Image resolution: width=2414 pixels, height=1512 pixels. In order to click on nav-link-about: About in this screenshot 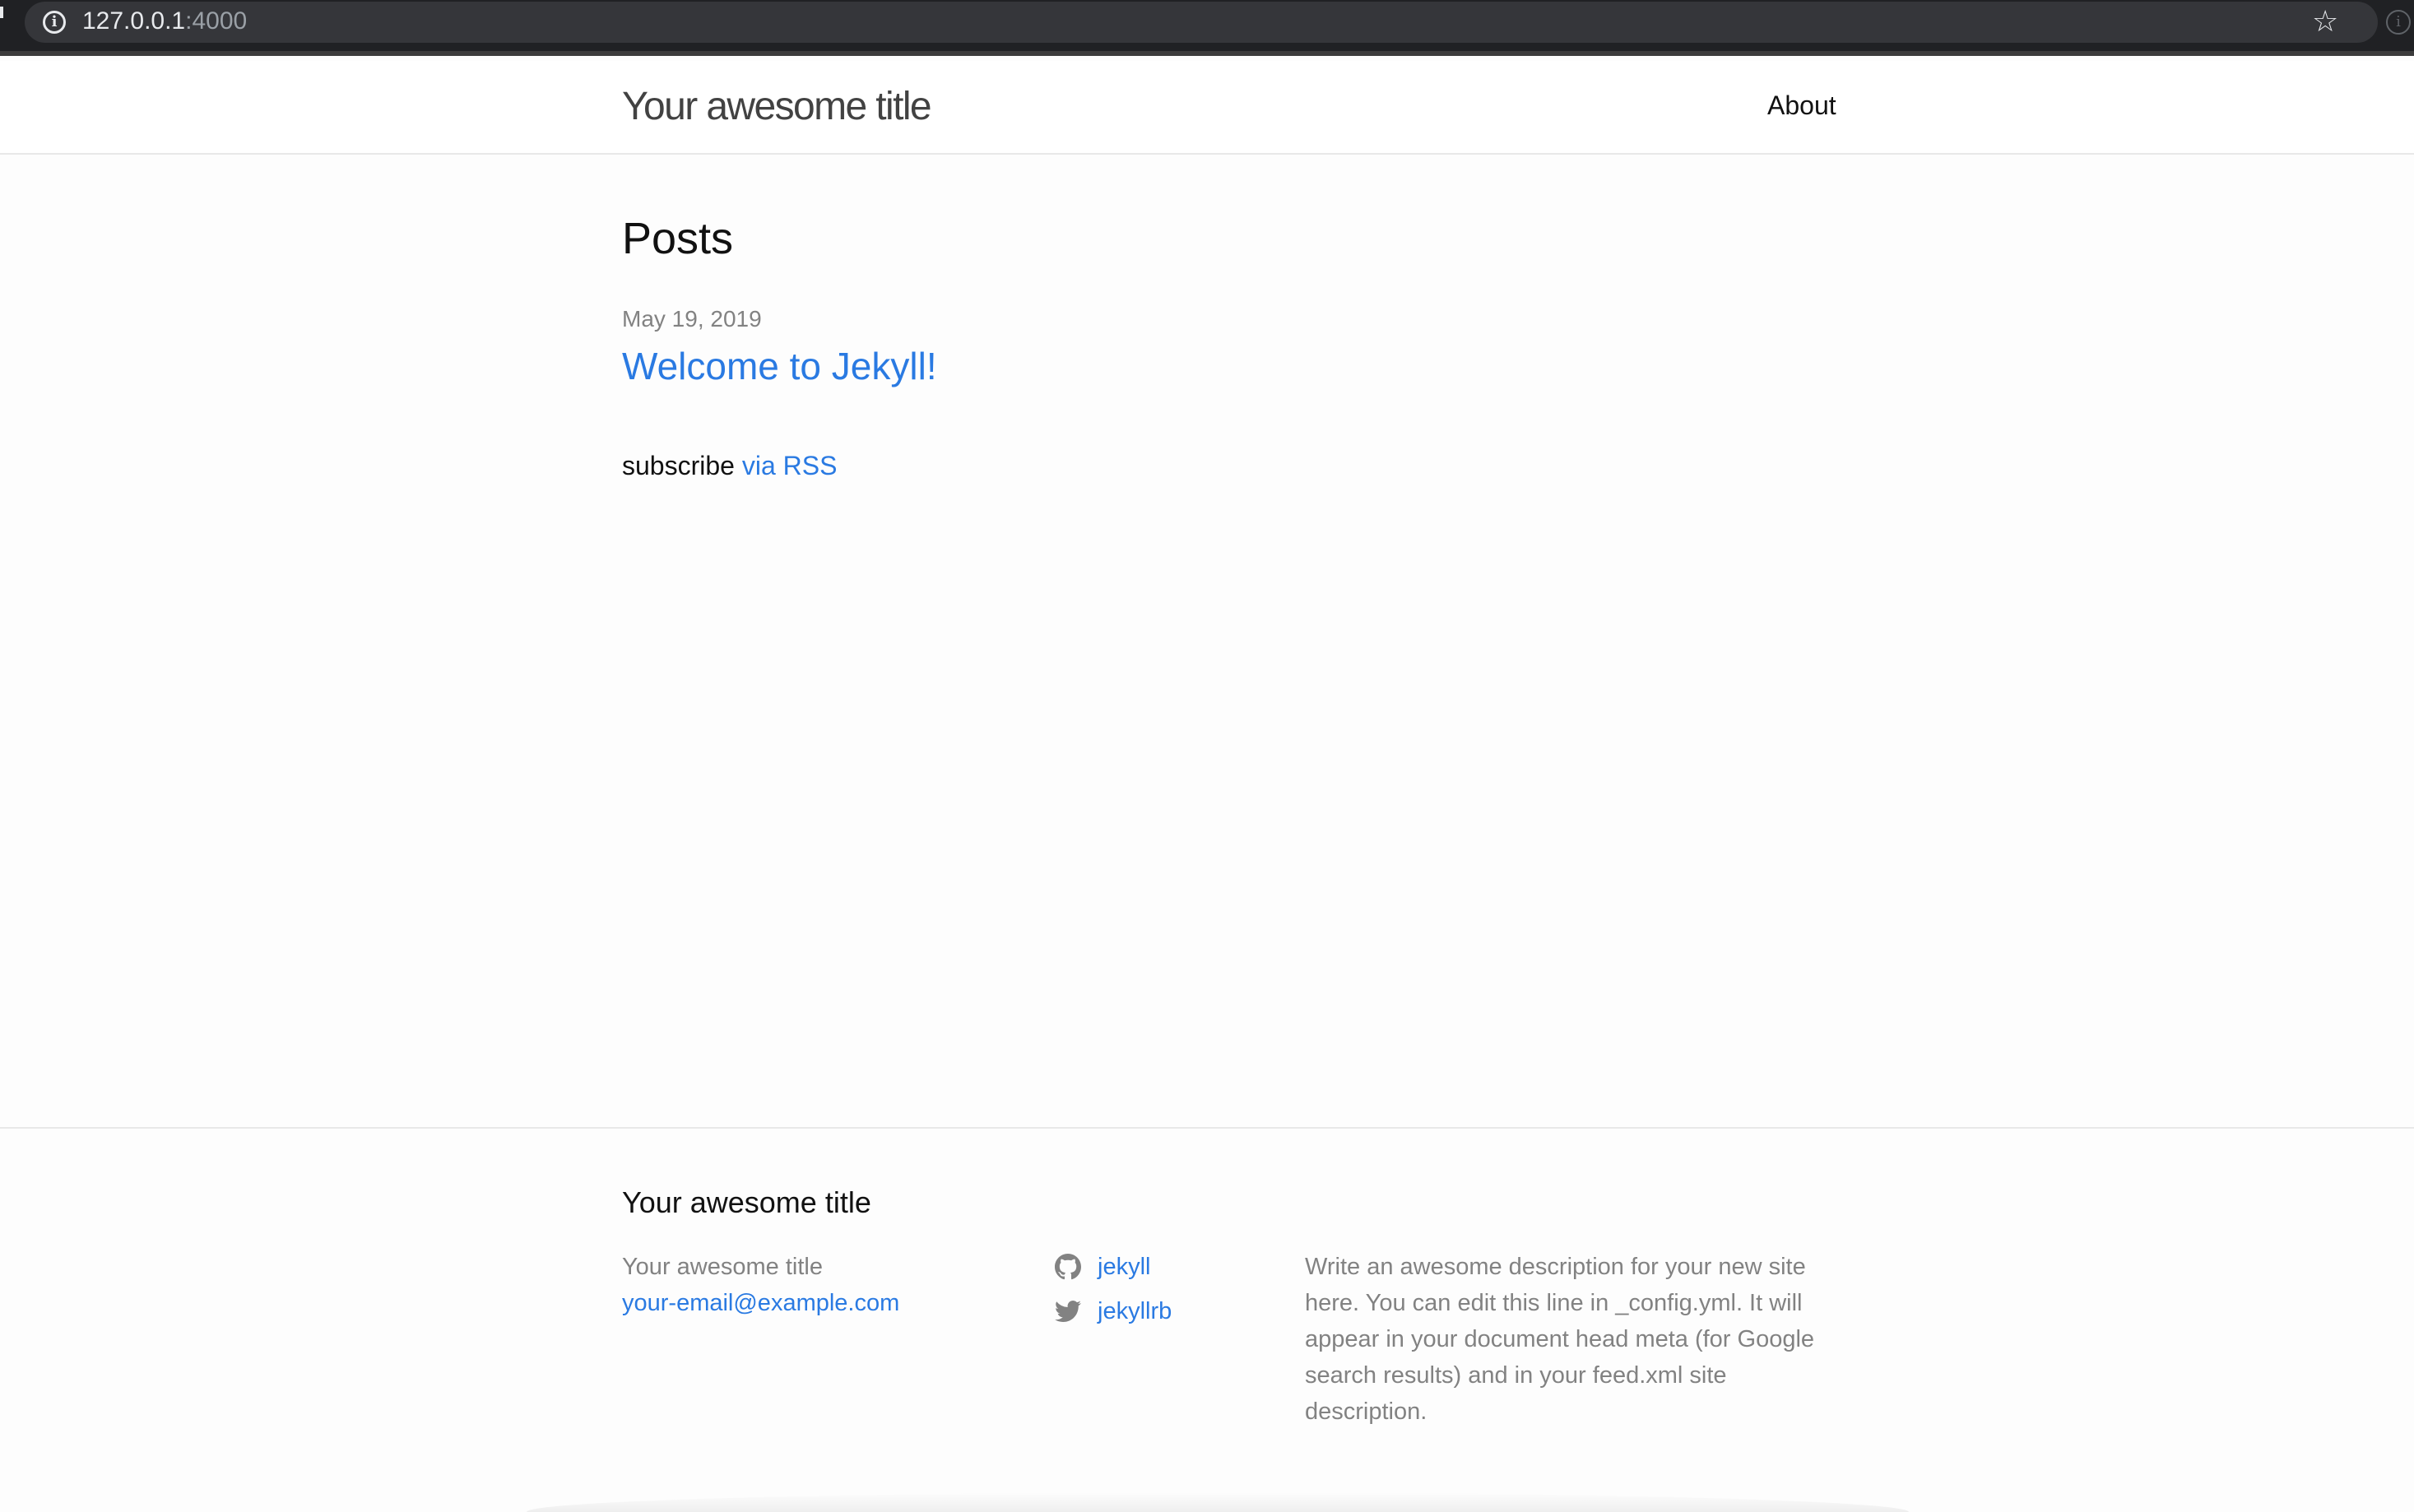, I will do `click(1802, 105)`.